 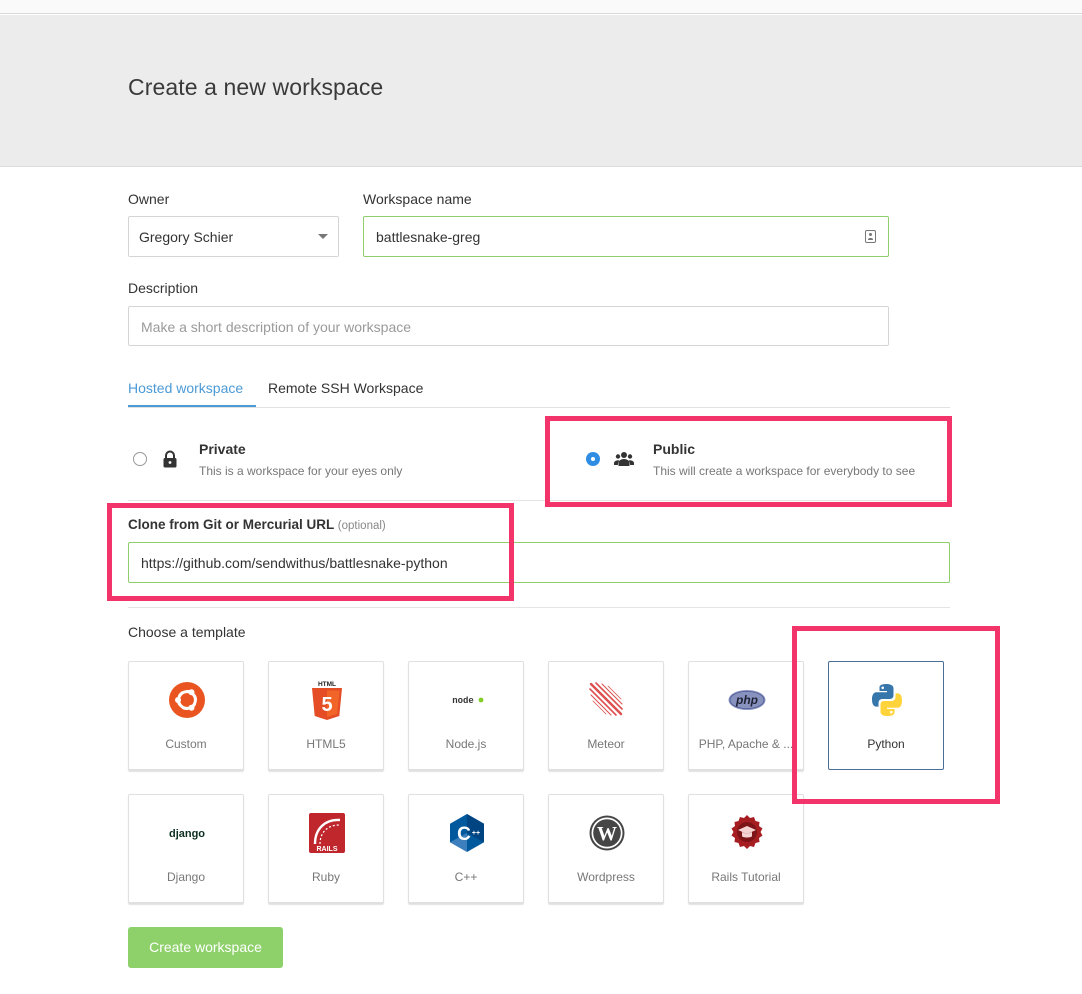 I want to click on wordpress-icon: W, so click(x=607, y=833).